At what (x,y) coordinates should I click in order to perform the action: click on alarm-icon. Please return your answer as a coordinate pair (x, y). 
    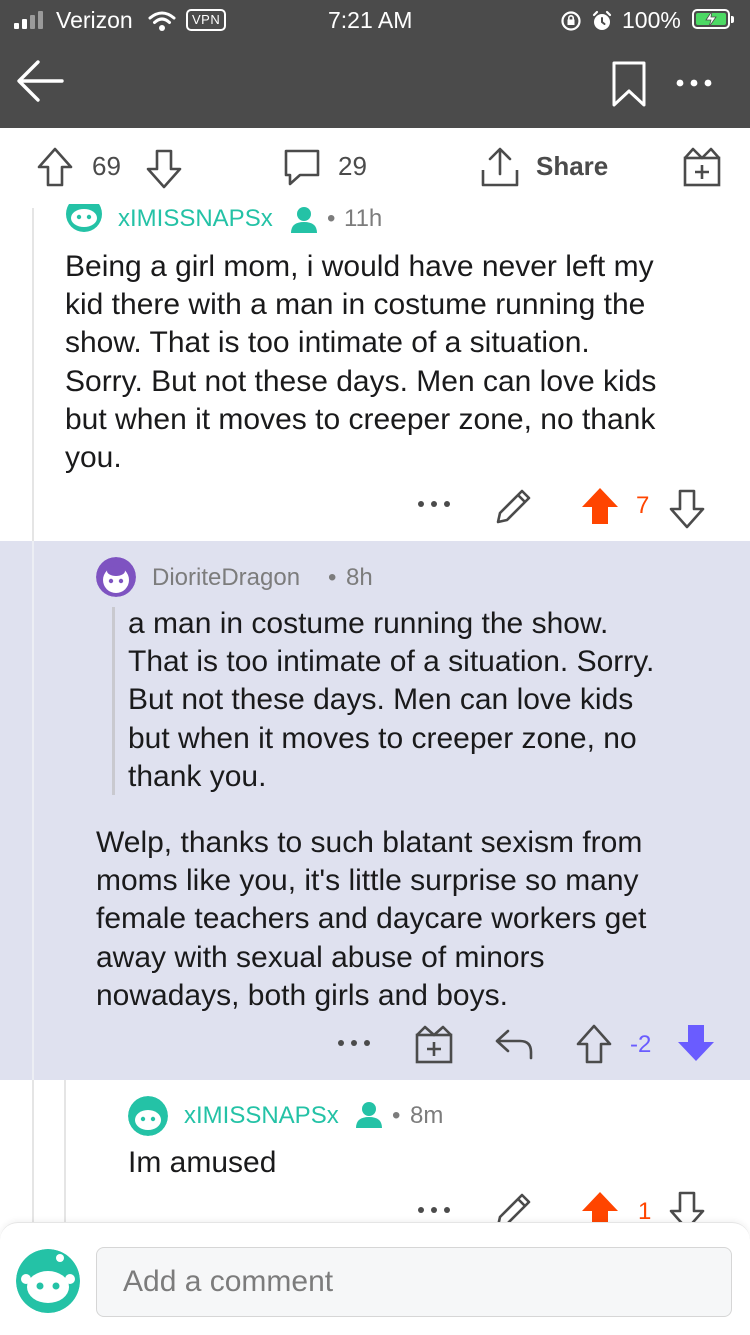
    Looking at the image, I should click on (602, 20).